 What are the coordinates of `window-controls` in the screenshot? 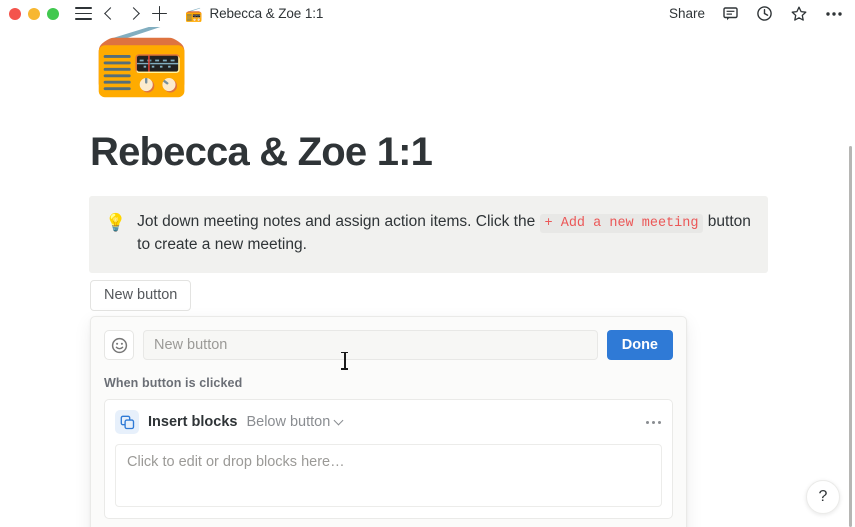 It's located at (34, 13).